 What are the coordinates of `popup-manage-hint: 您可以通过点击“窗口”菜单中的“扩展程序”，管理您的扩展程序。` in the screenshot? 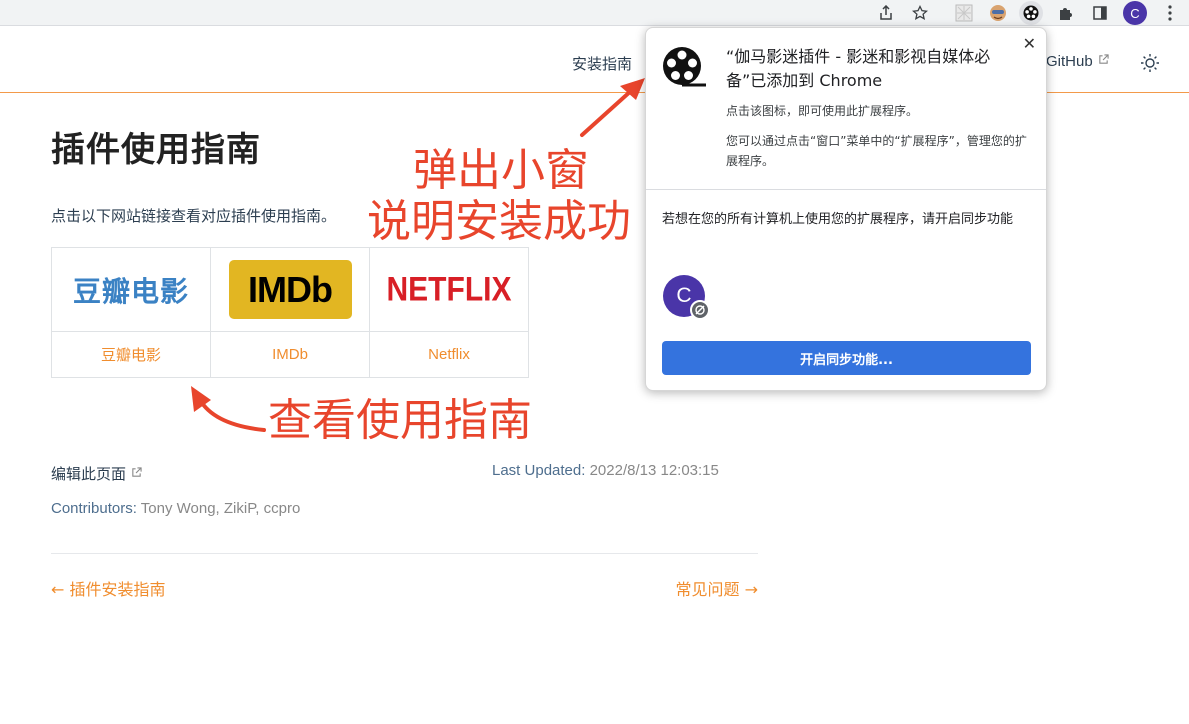 It's located at (876, 151).